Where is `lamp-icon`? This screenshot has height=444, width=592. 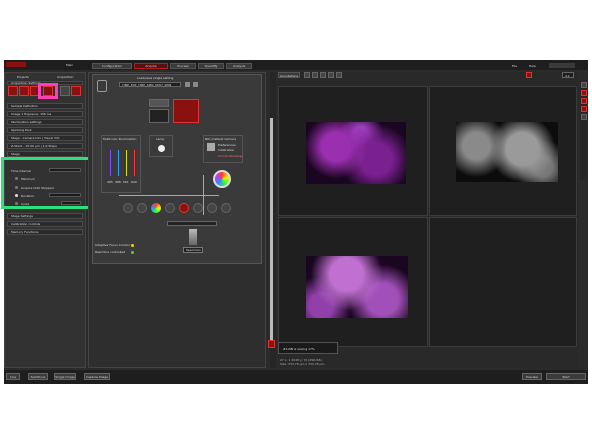 lamp-icon is located at coordinates (161, 148).